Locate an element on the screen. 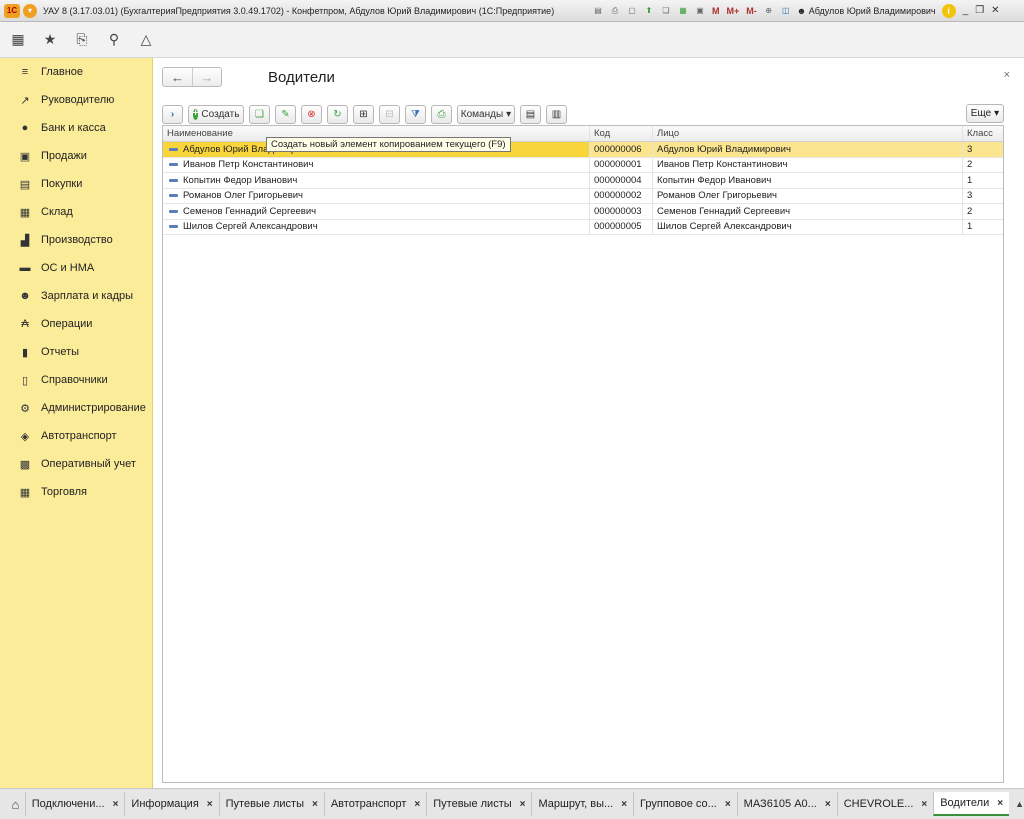  save-icon: ▤ is located at coordinates (598, 10).